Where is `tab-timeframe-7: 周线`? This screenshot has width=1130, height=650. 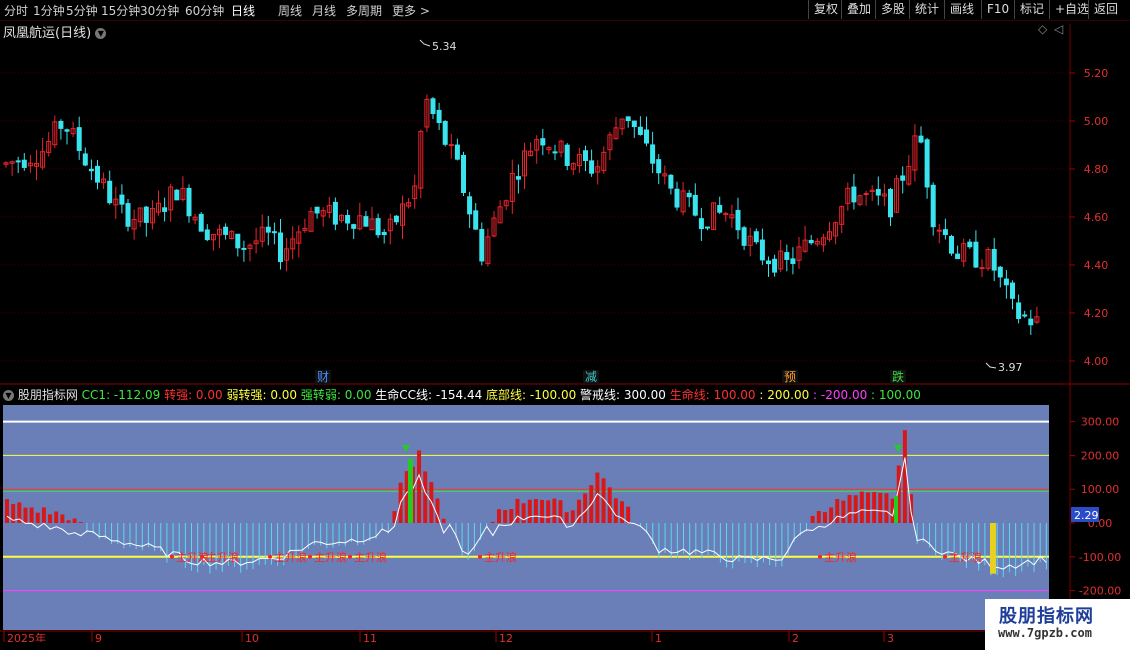
tab-timeframe-7: 周线 is located at coordinates (290, 10).